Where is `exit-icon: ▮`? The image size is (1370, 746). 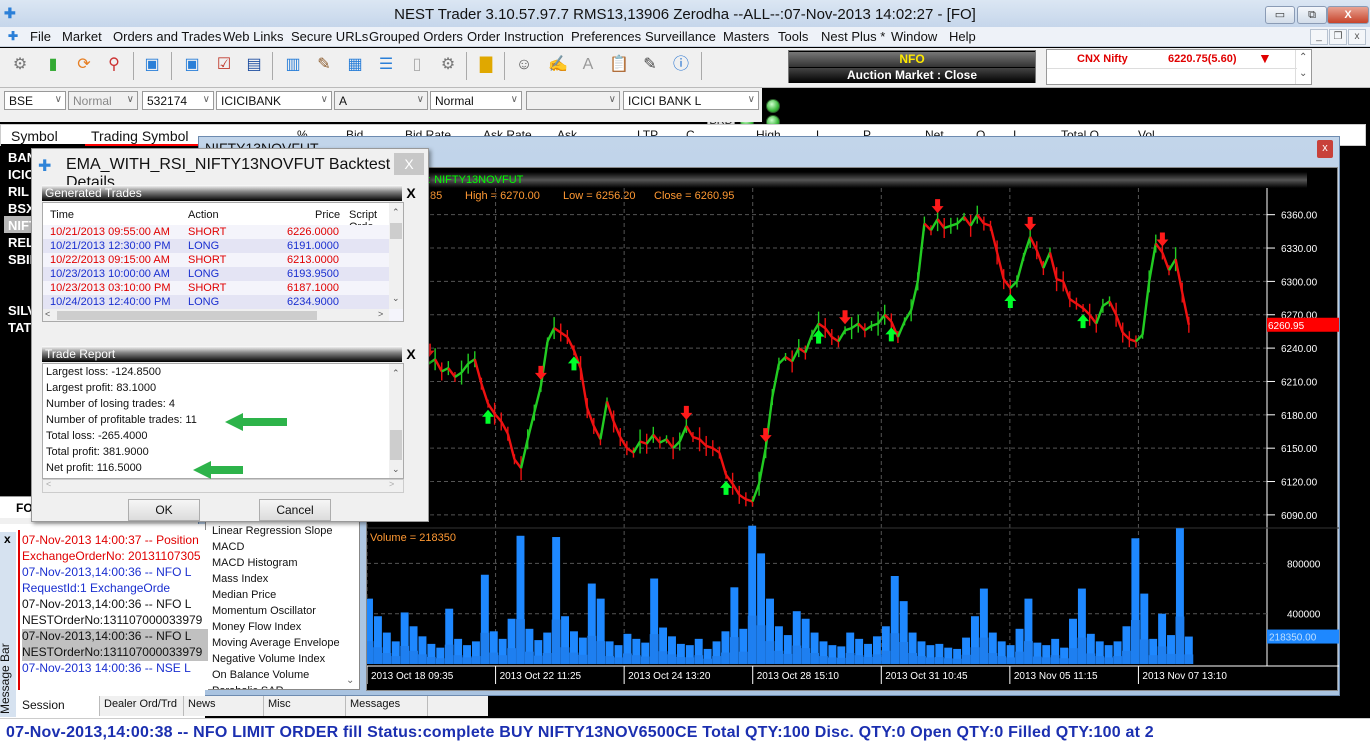
exit-icon: ▮ is located at coordinates (53, 65).